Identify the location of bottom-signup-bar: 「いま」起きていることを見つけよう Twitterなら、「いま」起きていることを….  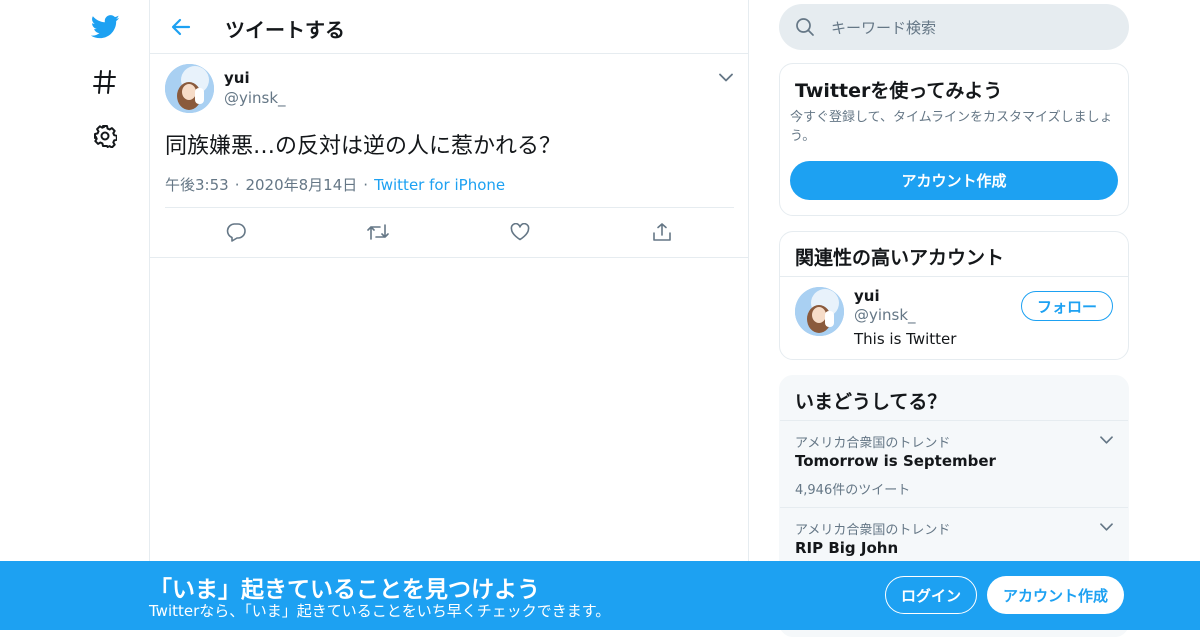
(600, 595).